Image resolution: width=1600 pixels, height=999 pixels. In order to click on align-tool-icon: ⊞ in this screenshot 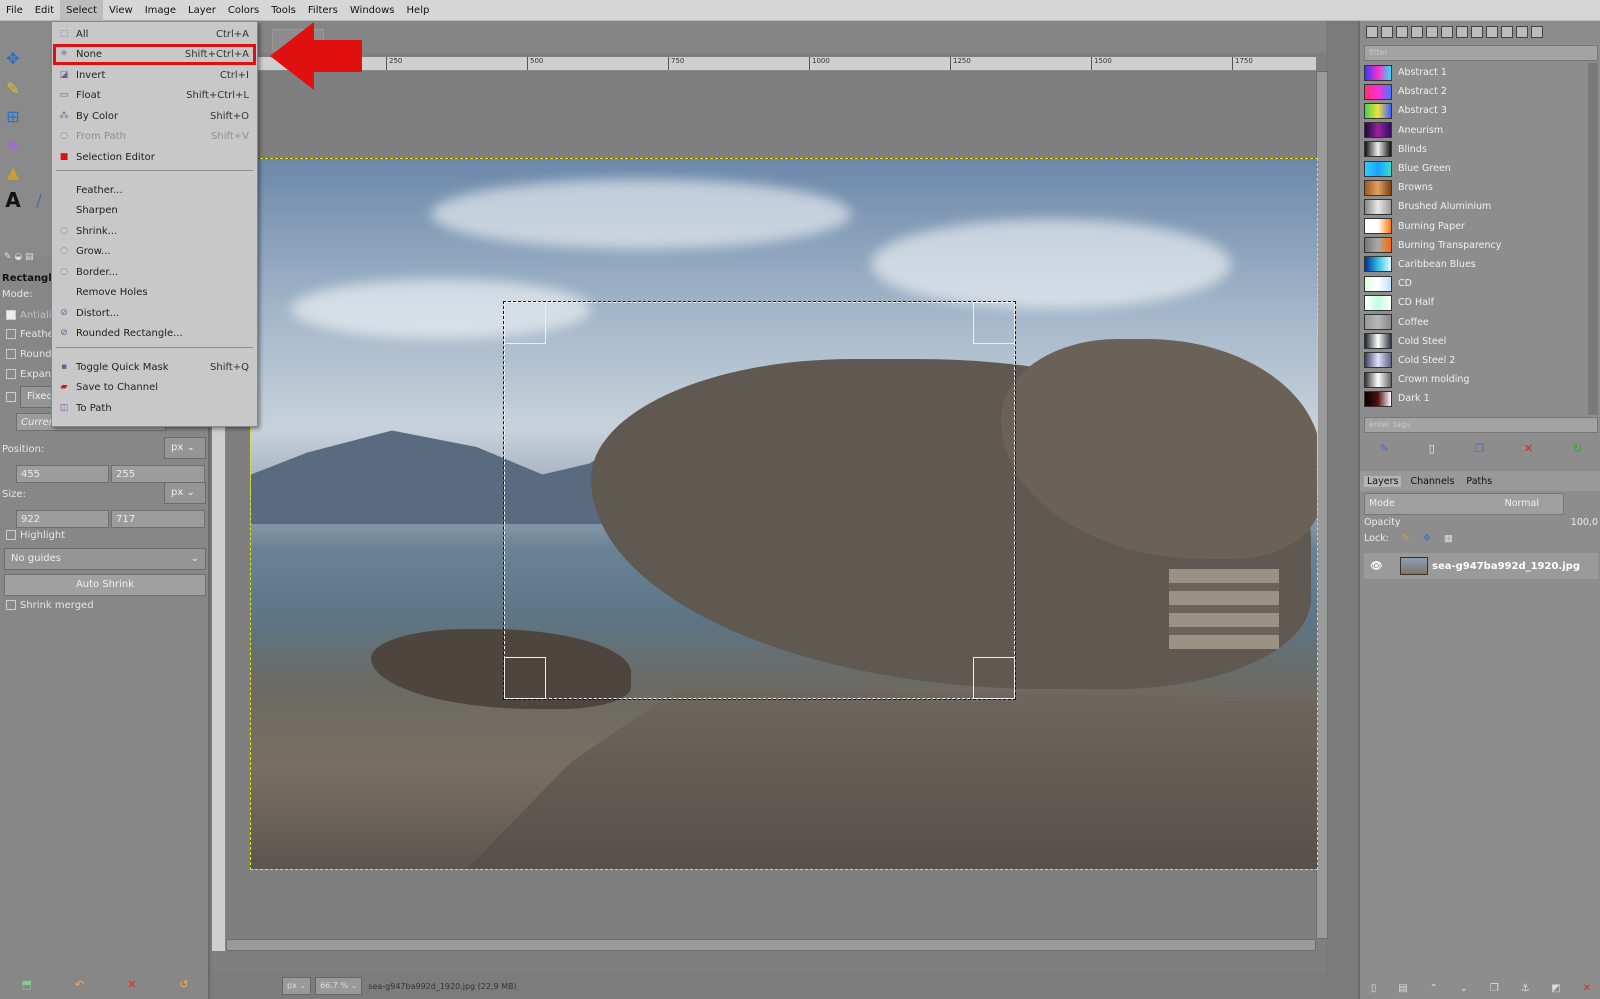, I will do `click(13, 116)`.